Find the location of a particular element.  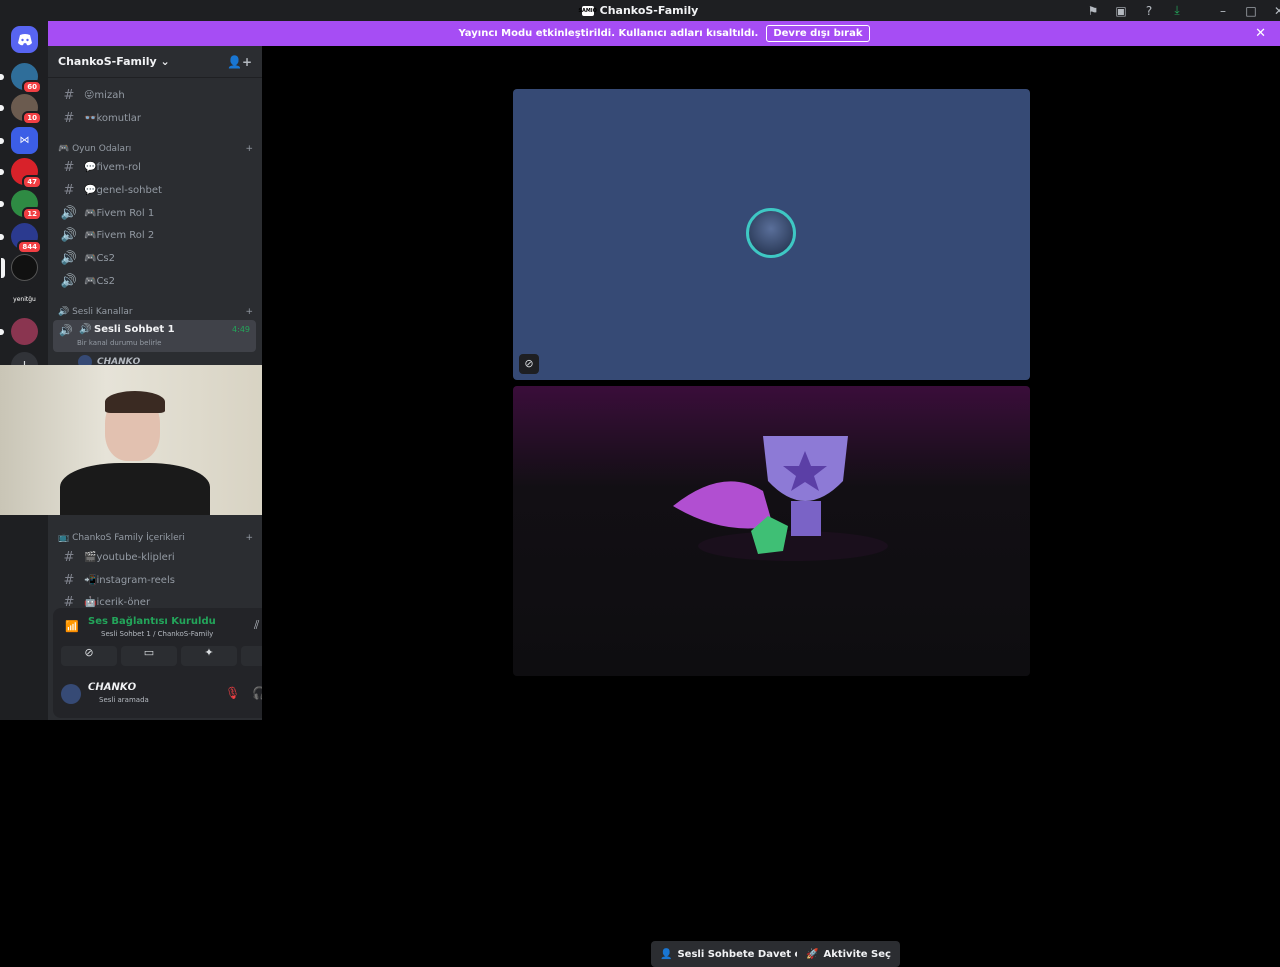

participant-avatar is located at coordinates (771, 233).